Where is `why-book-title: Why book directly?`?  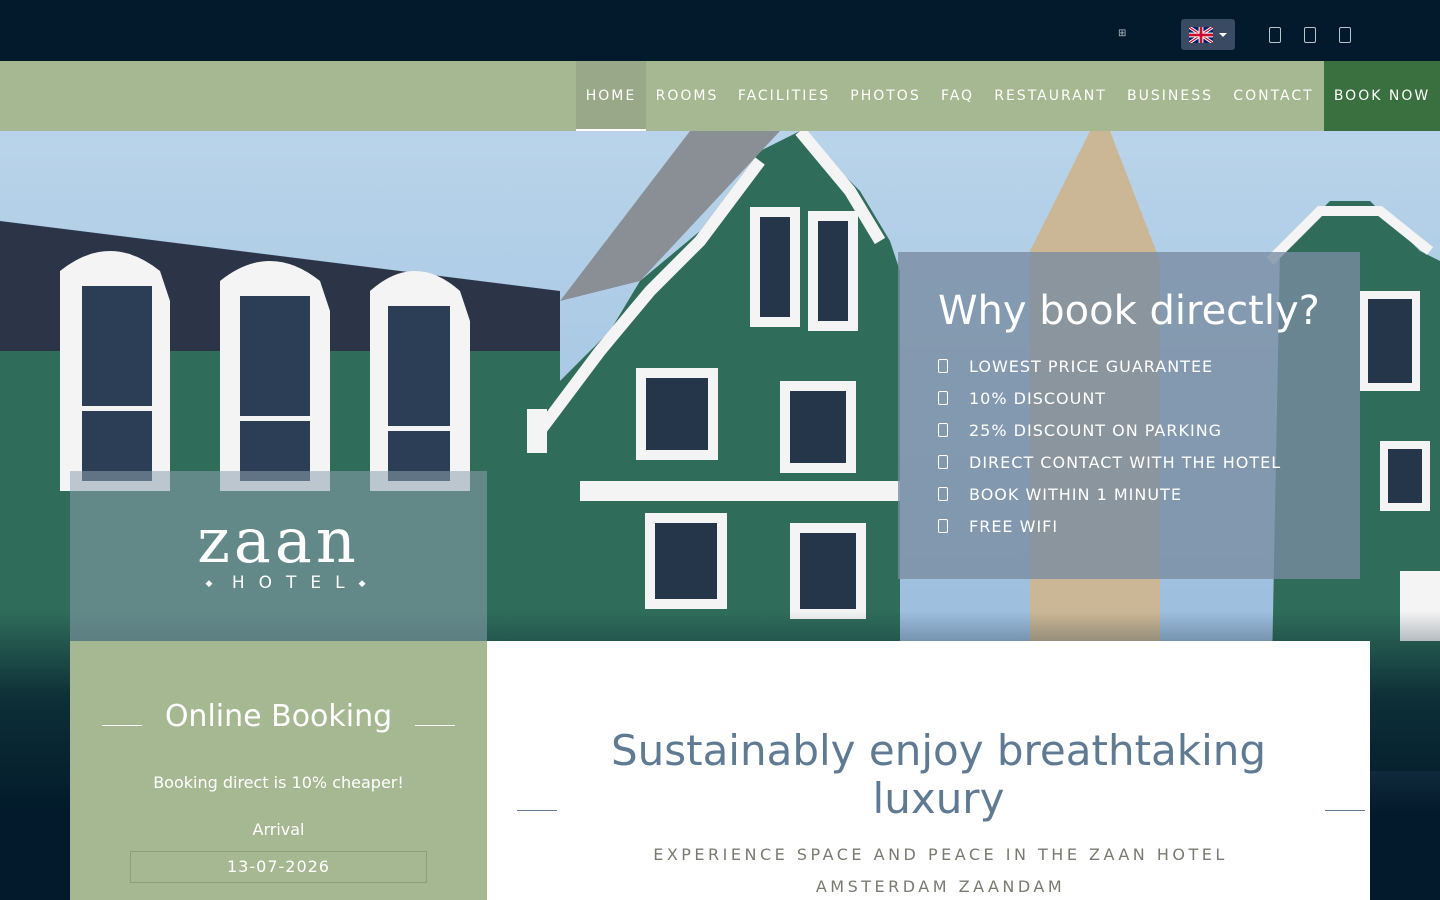 why-book-title: Why book directly? is located at coordinates (1129, 311).